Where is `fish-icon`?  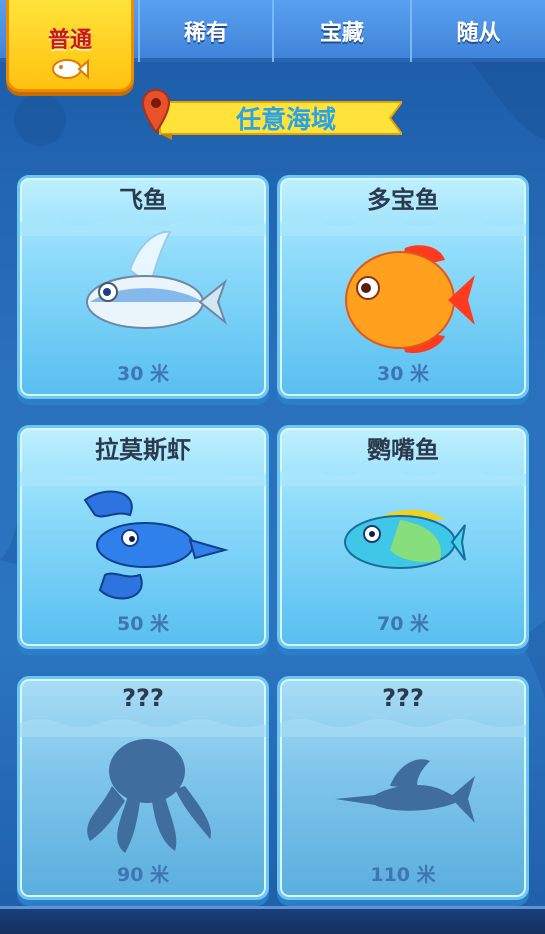
fish-icon is located at coordinates (70, 69).